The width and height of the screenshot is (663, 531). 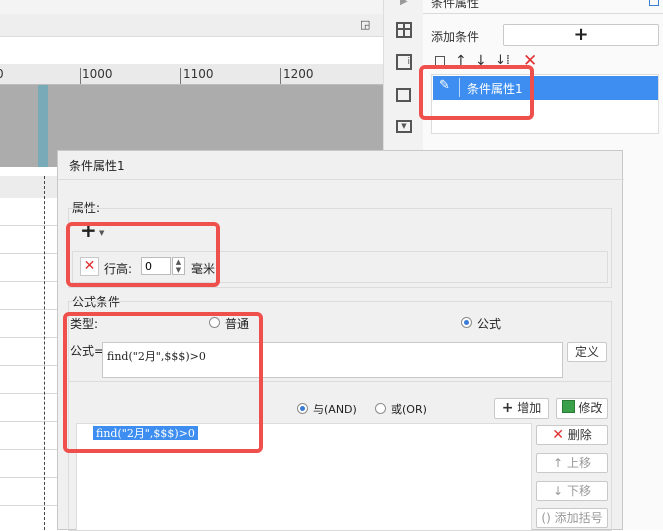 I want to click on add-condition-button: +, so click(x=581, y=35).